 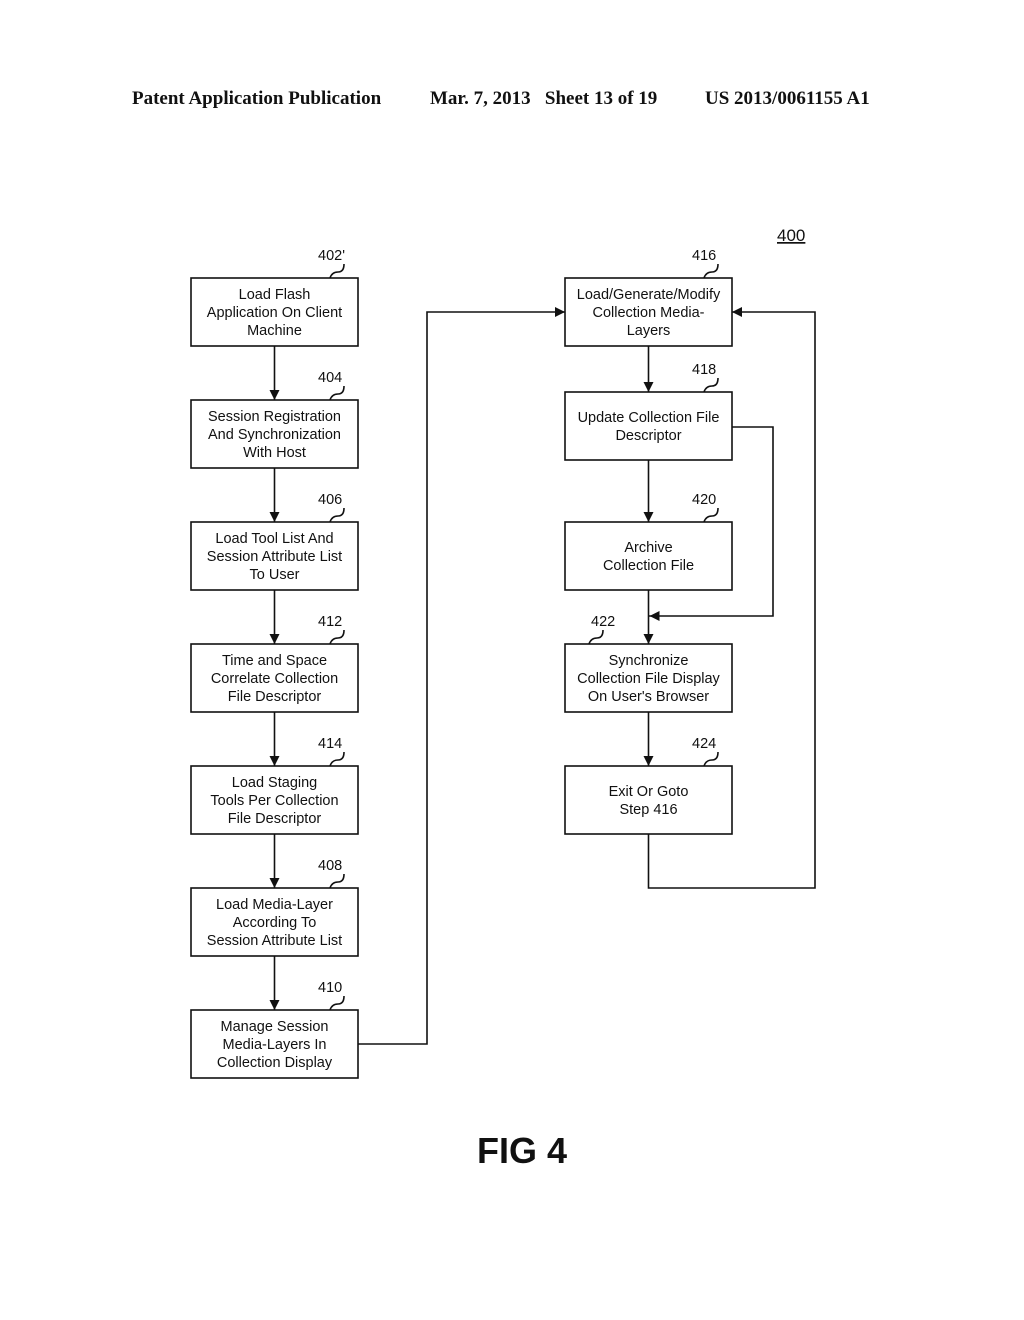 What do you see at coordinates (275, 1045) in the screenshot?
I see `step-text-line: Media-Layers In` at bounding box center [275, 1045].